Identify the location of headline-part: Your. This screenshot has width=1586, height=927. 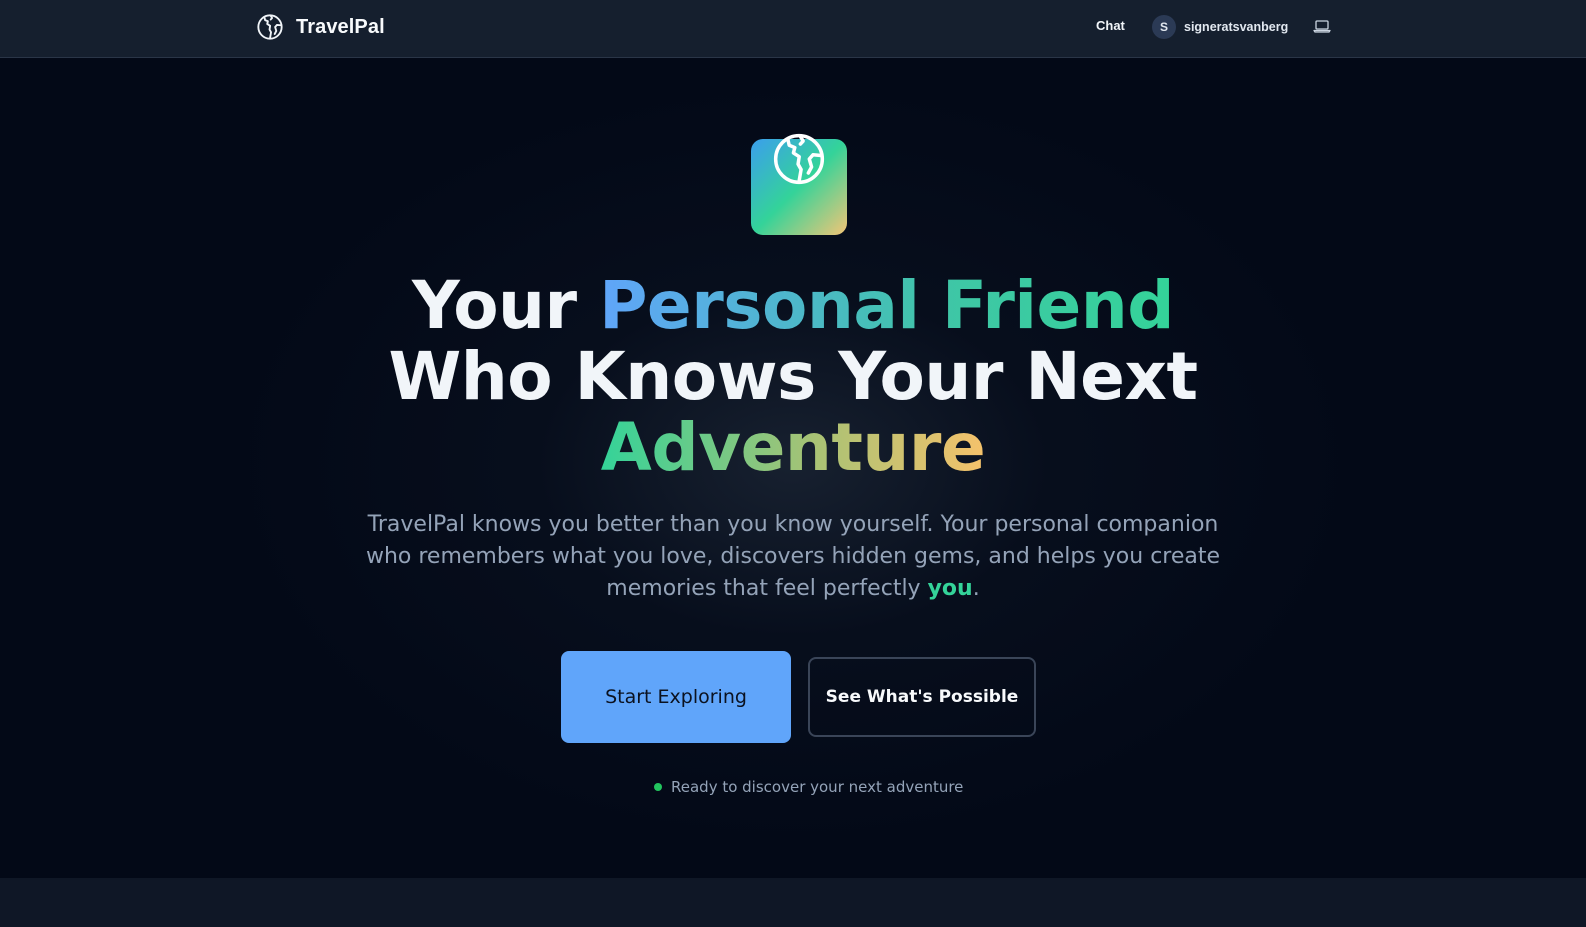
(505, 305).